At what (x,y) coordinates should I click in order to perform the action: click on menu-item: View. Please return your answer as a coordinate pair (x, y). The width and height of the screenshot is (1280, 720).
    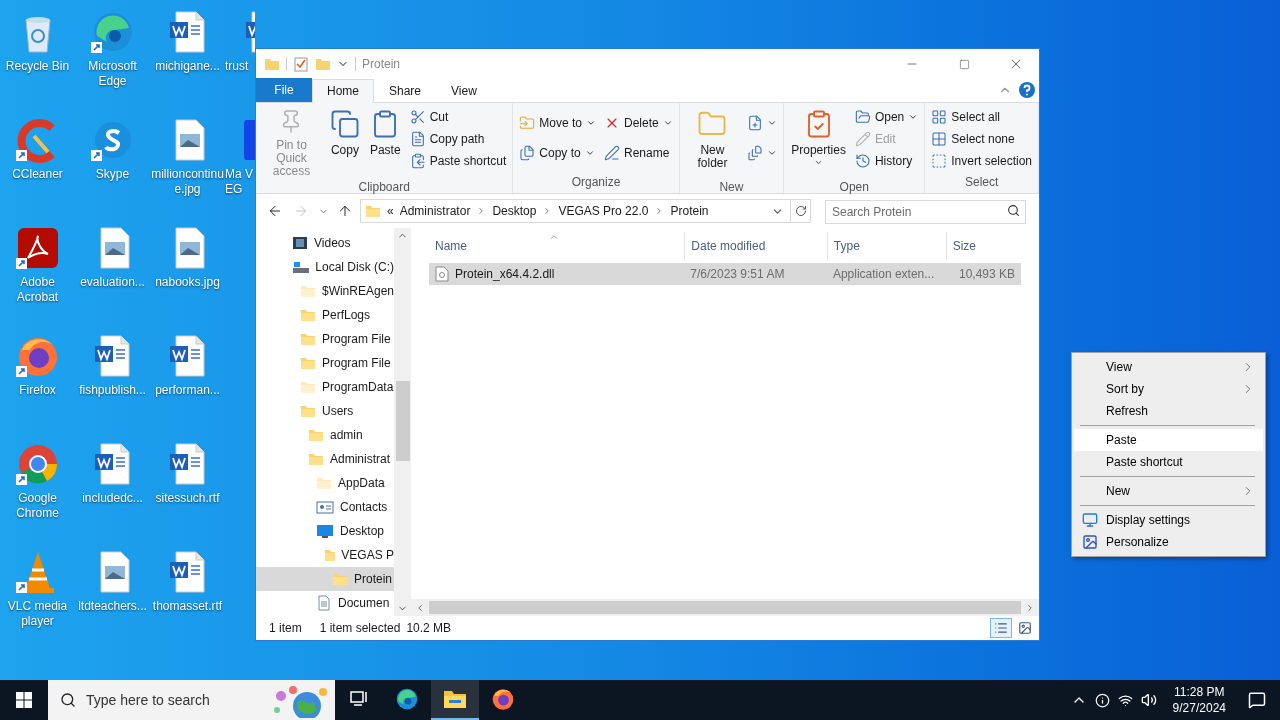
    Looking at the image, I should click on (1168, 367).